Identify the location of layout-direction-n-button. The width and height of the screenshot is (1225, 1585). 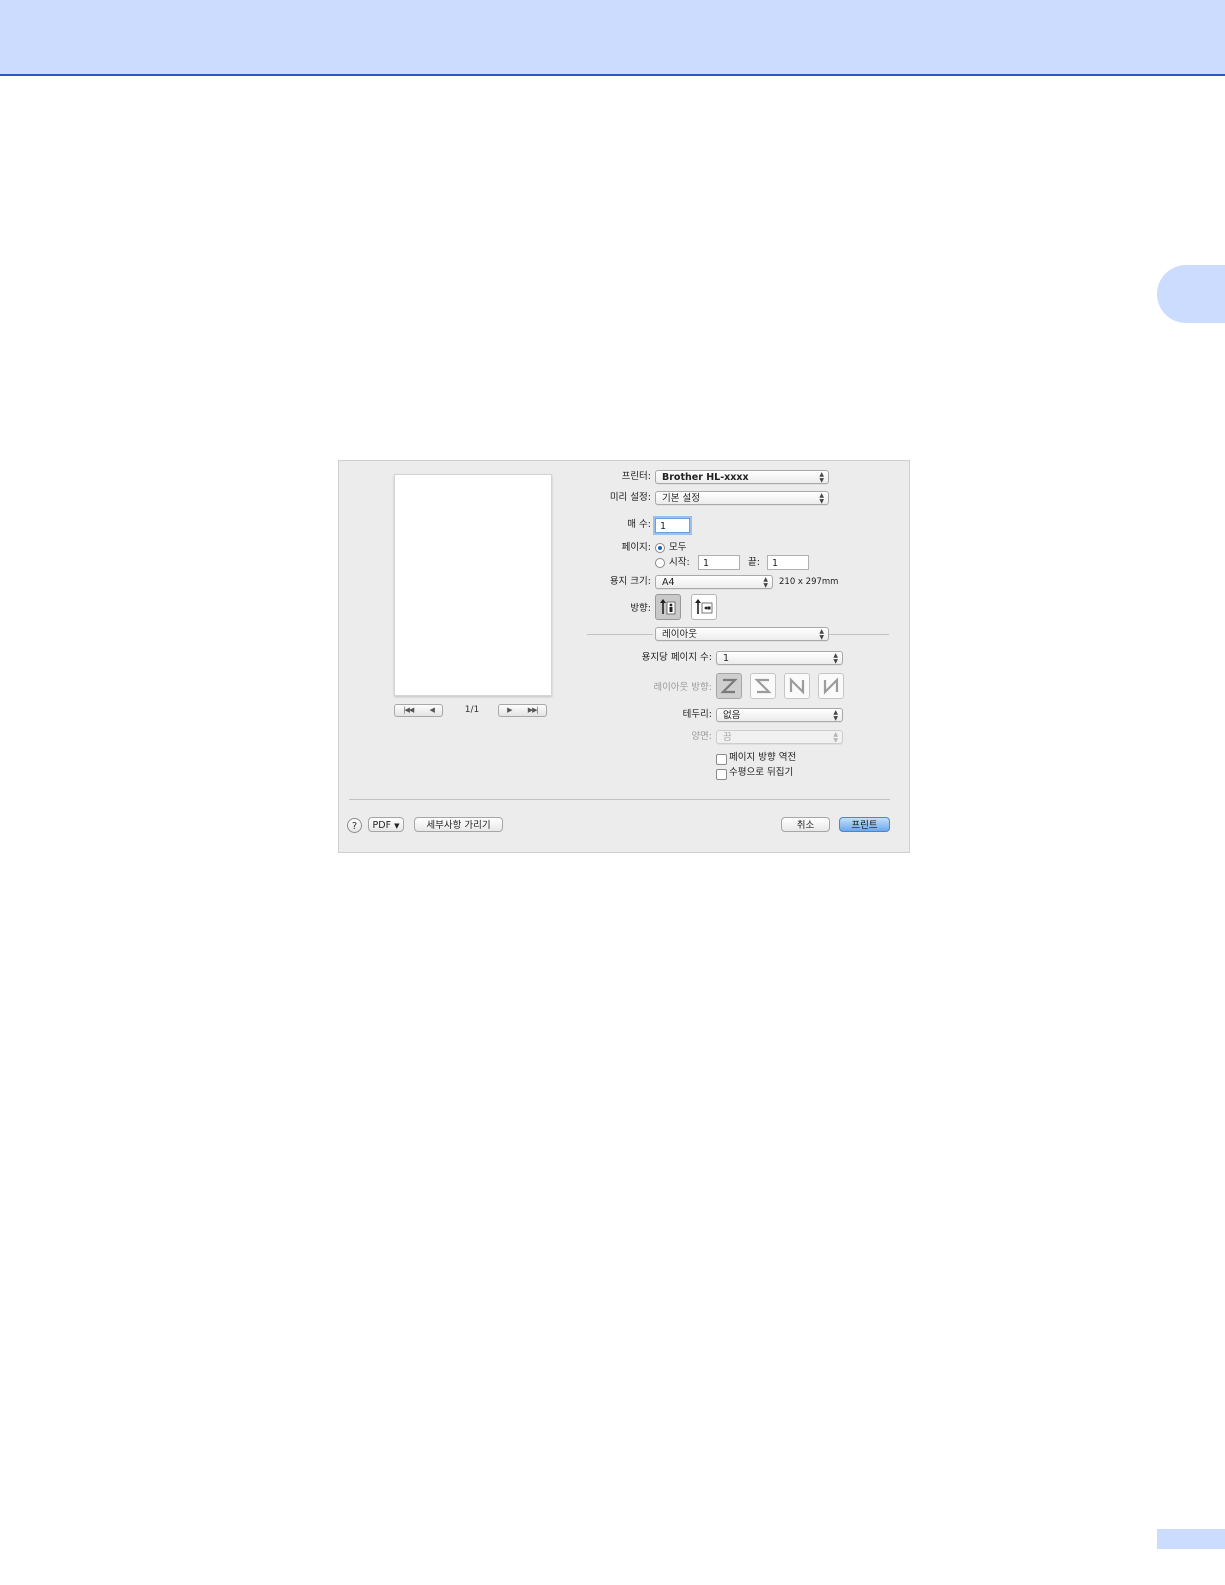
(797, 686).